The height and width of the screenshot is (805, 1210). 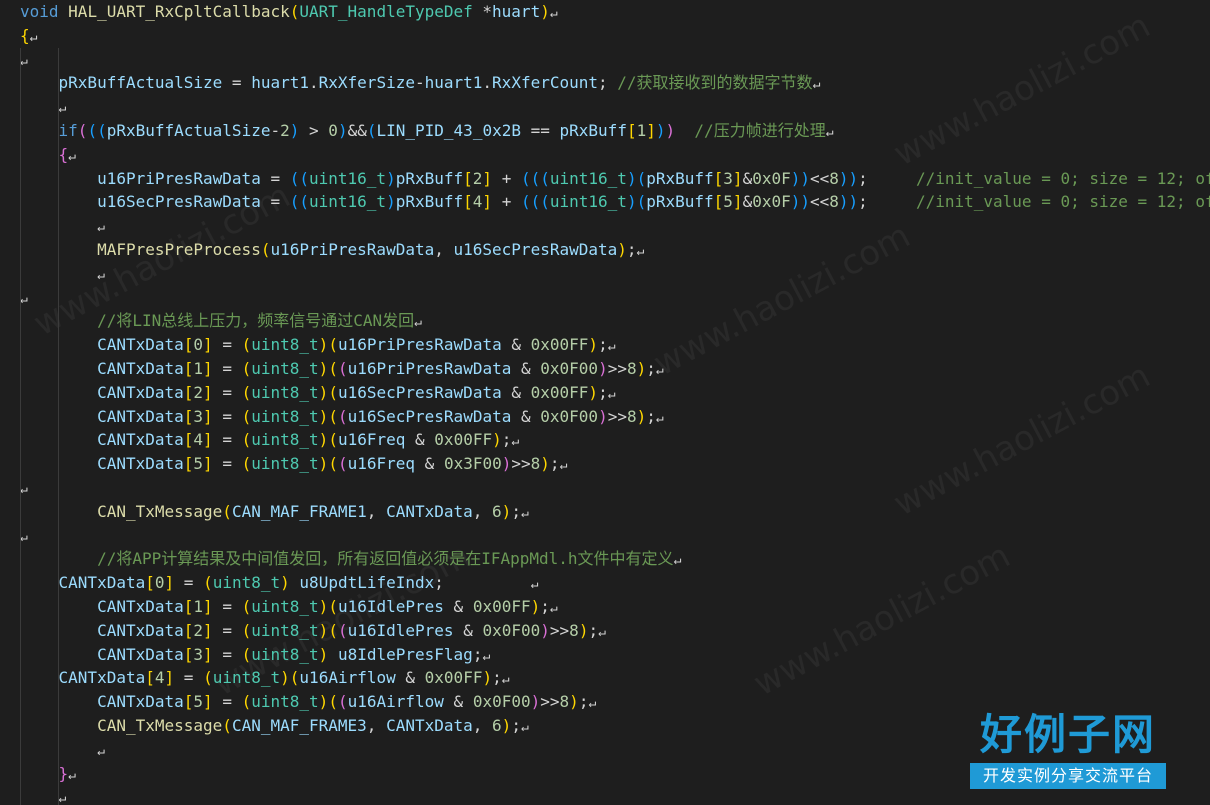 What do you see at coordinates (400, 630) in the screenshot?
I see `code-token: u16IdlePres` at bounding box center [400, 630].